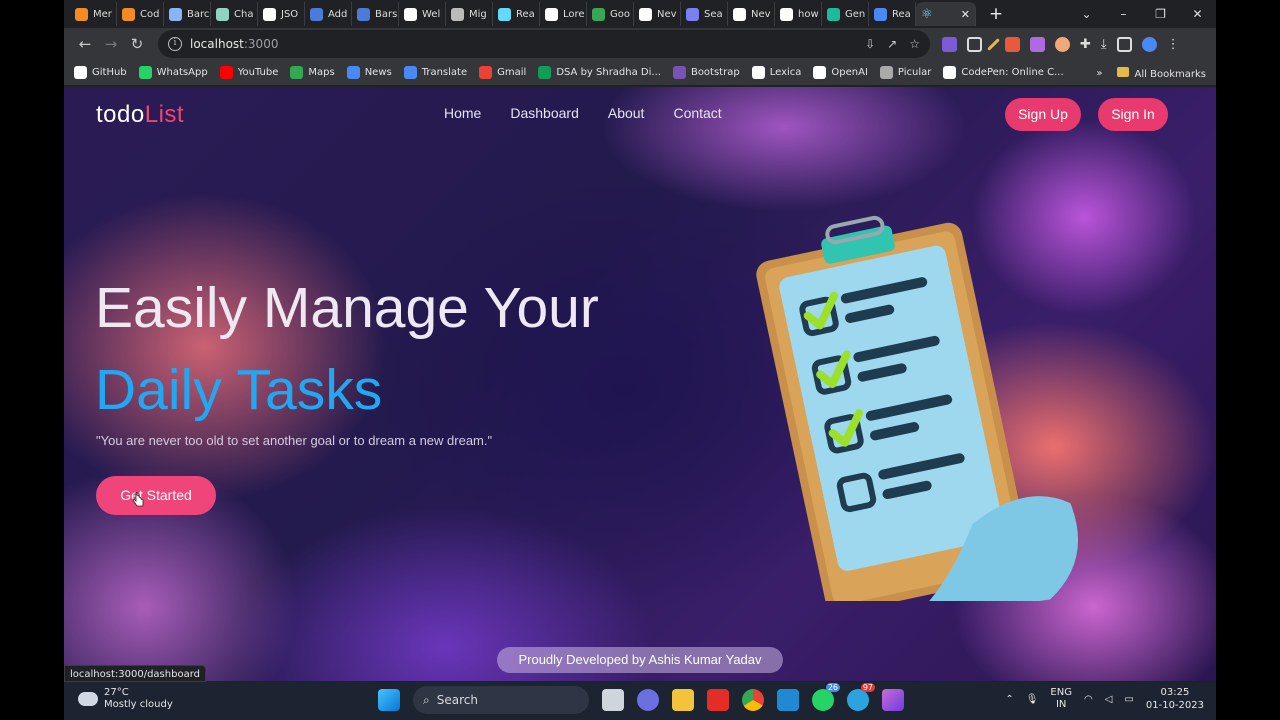 The image size is (1280, 720). I want to click on nav-contact: Contact, so click(697, 113).